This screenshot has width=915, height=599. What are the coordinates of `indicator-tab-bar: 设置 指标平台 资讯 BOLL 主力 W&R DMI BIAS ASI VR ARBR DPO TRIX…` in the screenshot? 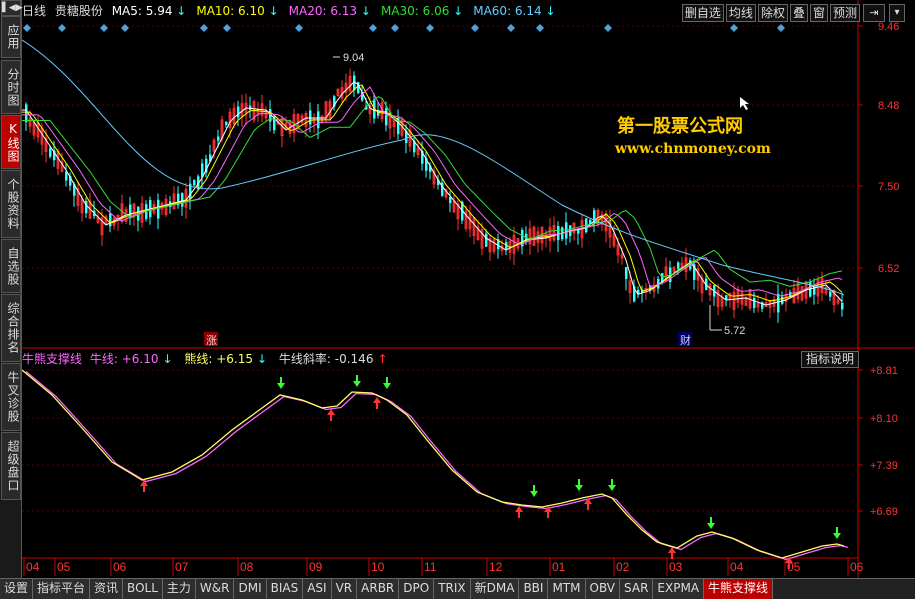 It's located at (457, 588).